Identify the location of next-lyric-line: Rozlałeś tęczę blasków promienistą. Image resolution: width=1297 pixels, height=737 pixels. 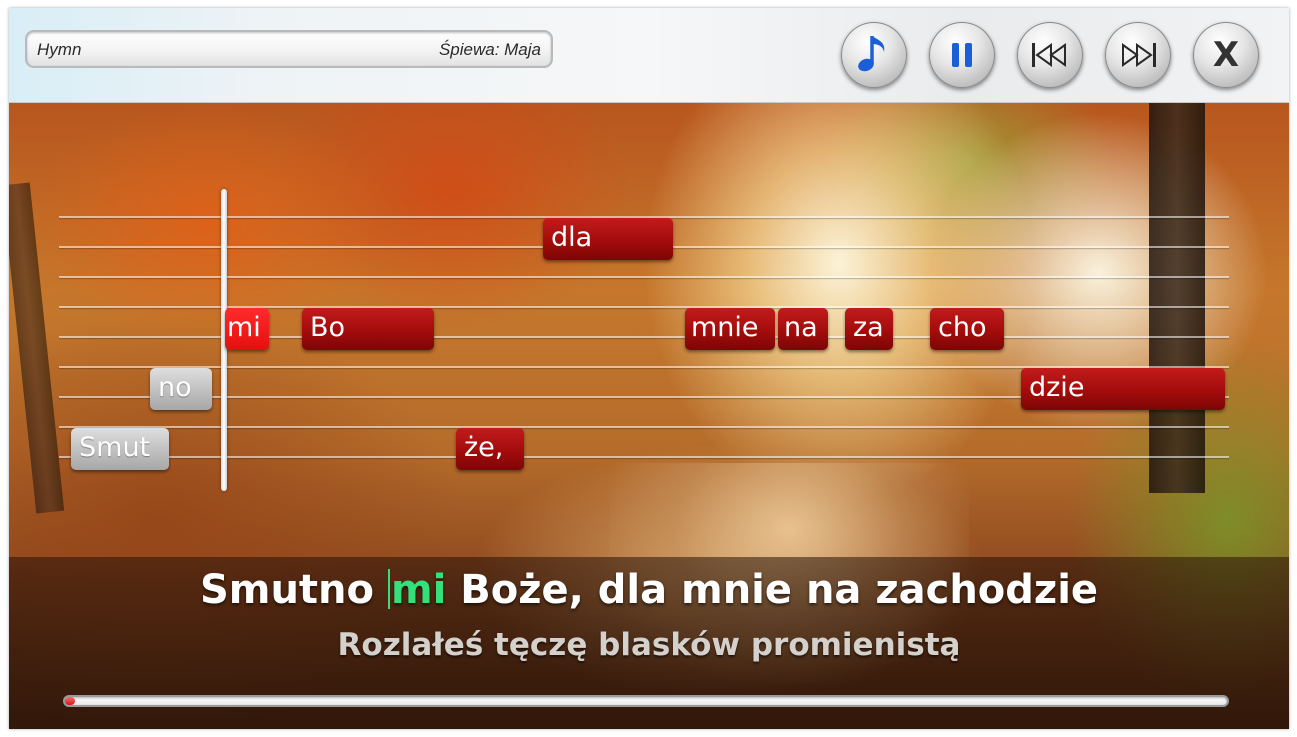
(649, 645).